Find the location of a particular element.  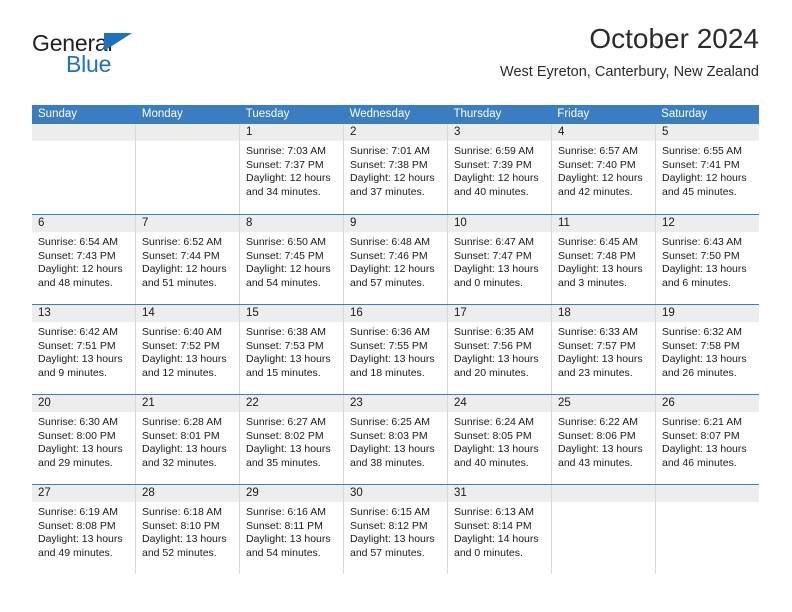

day-number: 19 is located at coordinates (707, 313).